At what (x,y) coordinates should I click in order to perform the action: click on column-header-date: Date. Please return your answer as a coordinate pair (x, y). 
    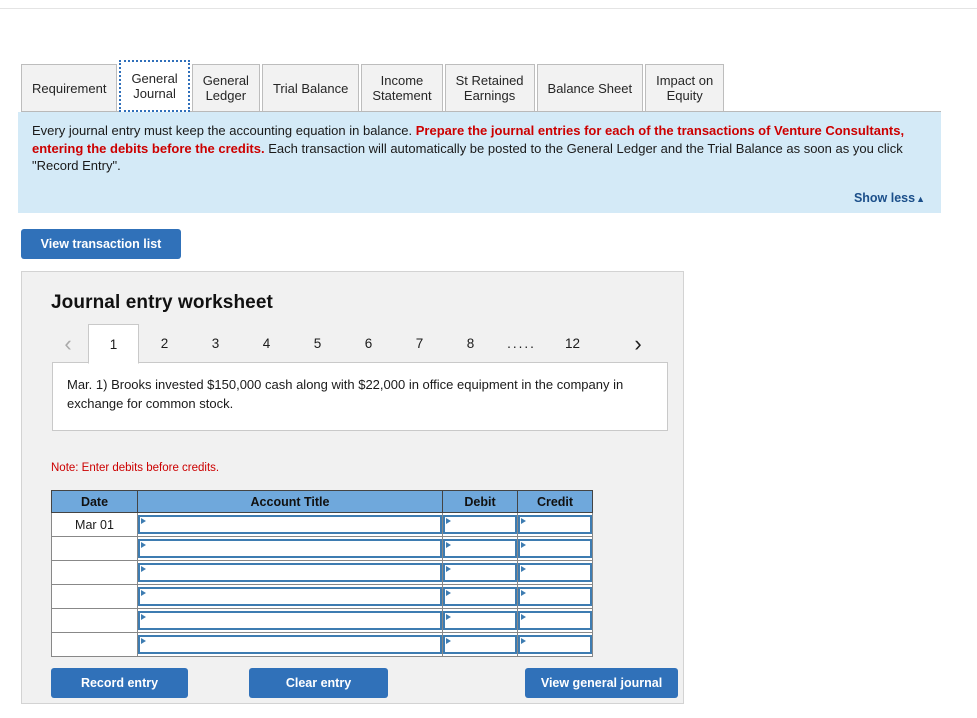
    Looking at the image, I should click on (94, 501).